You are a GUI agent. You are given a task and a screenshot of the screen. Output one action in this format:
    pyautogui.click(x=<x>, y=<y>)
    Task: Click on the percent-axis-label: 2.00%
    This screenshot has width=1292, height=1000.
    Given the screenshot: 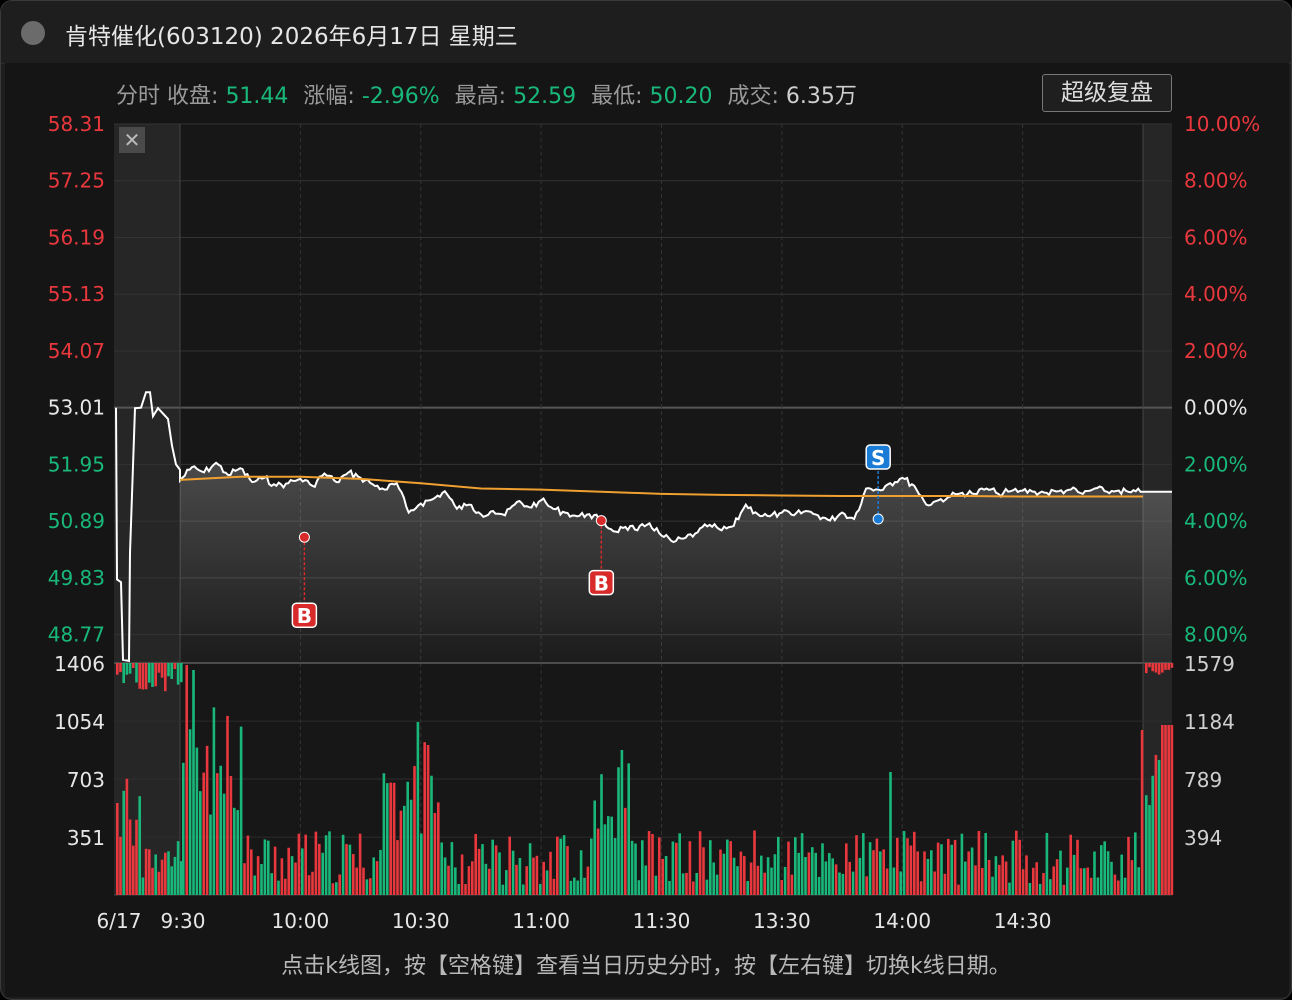 What is the action you would take?
    pyautogui.click(x=1216, y=351)
    